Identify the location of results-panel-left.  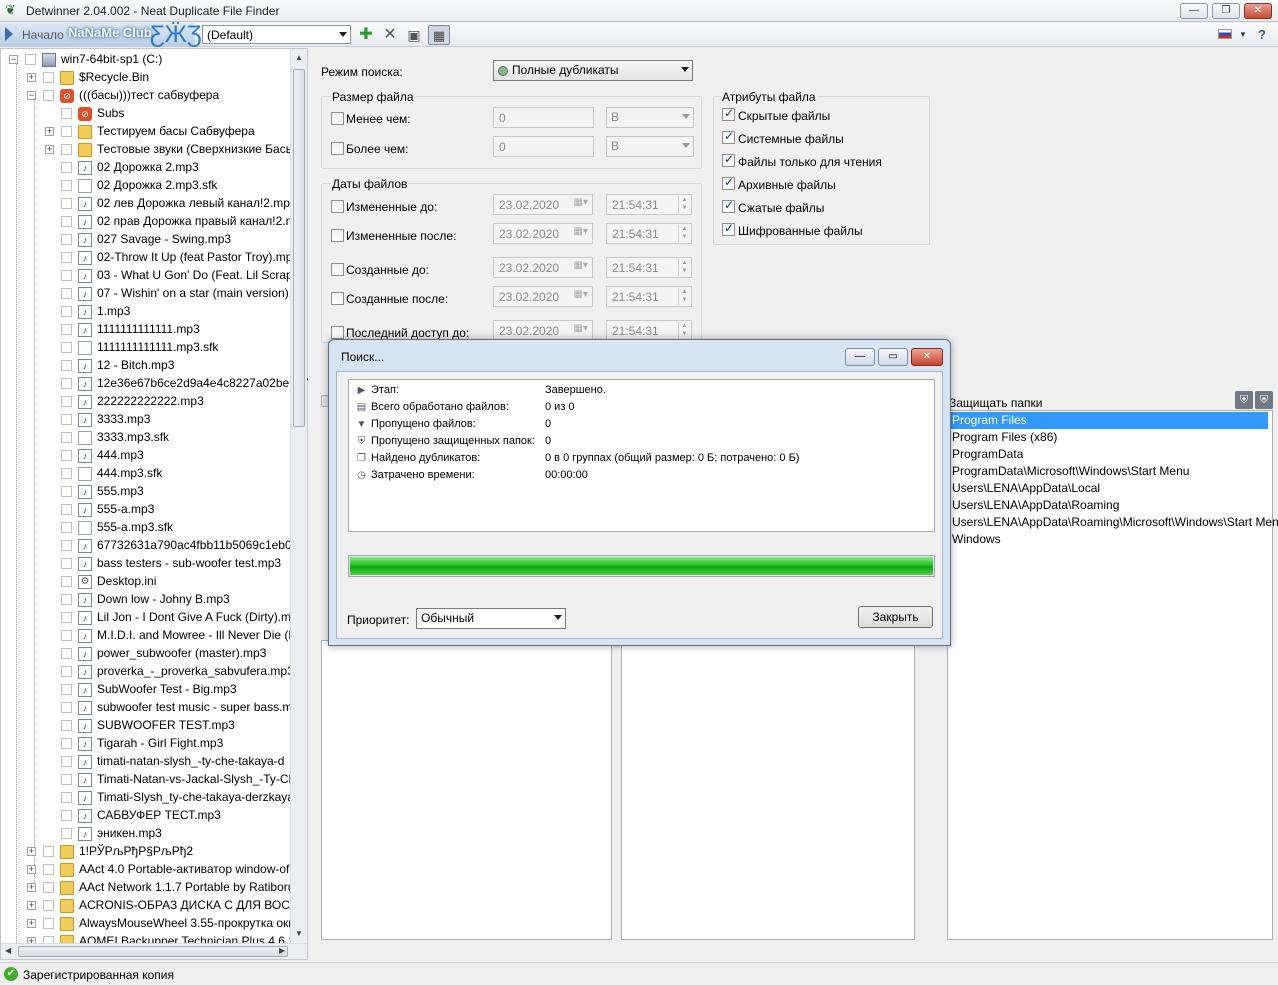
(466, 790).